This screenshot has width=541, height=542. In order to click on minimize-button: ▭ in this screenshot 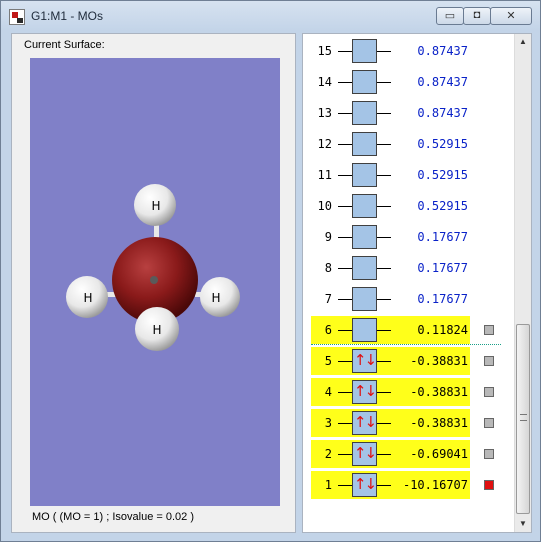, I will do `click(450, 16)`.